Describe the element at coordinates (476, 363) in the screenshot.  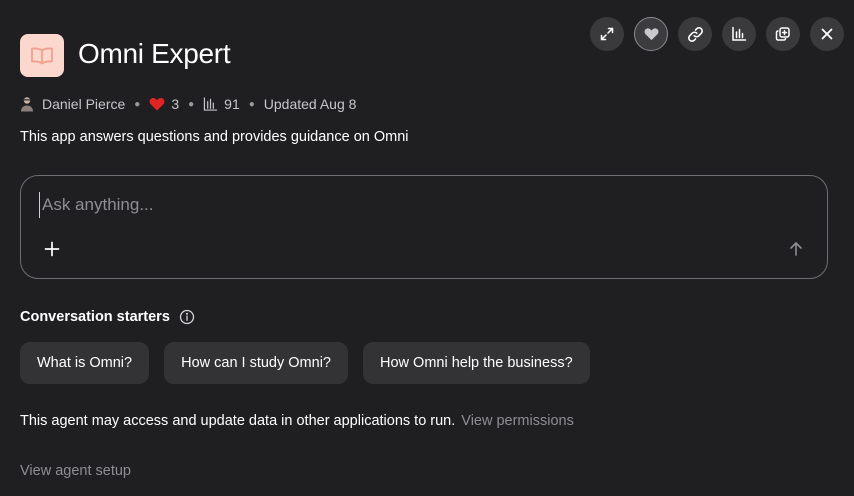
I see `starter-chip: How Omni help the business?` at that location.